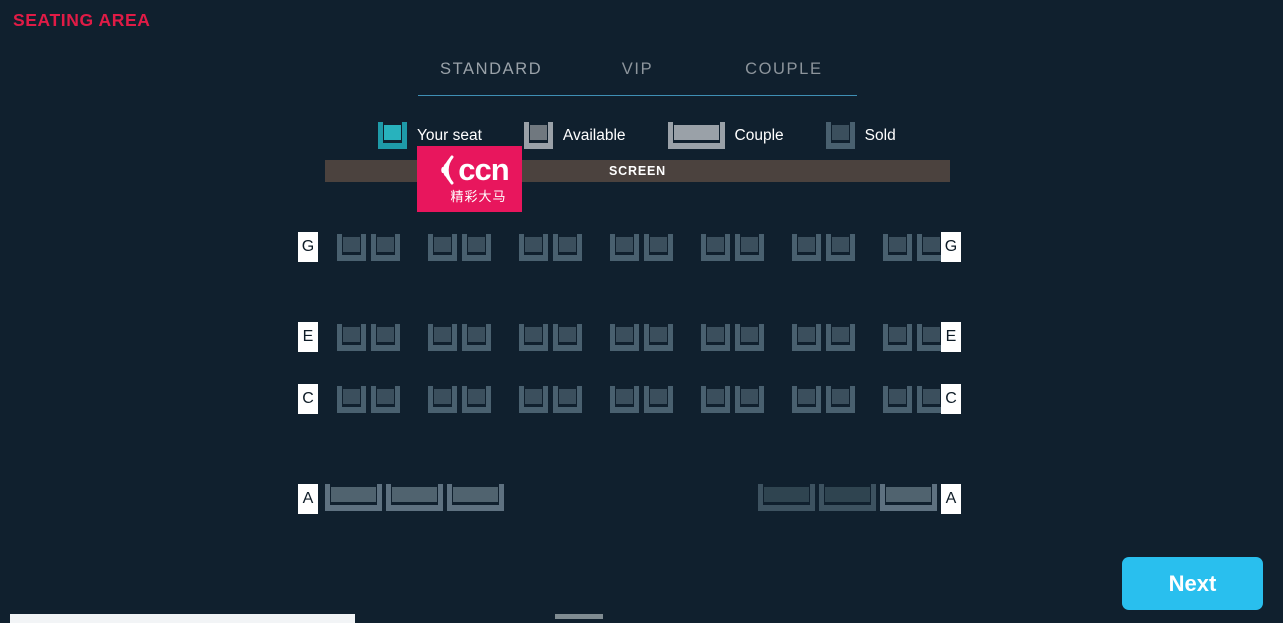  Describe the element at coordinates (637, 171) in the screenshot. I see `screen-label: SCREEN` at that location.